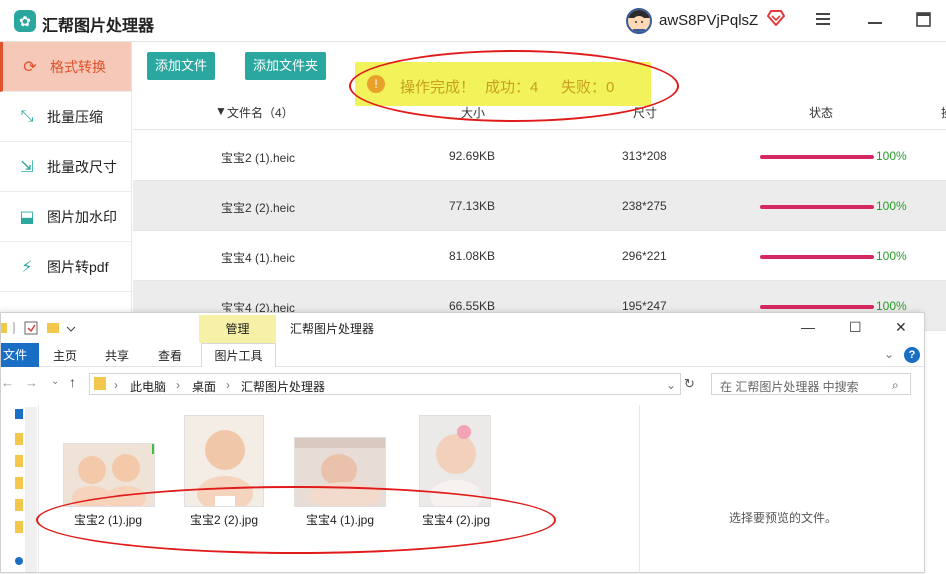 The width and height of the screenshot is (946, 574). I want to click on row-dimensions: 195*247, so click(644, 306).